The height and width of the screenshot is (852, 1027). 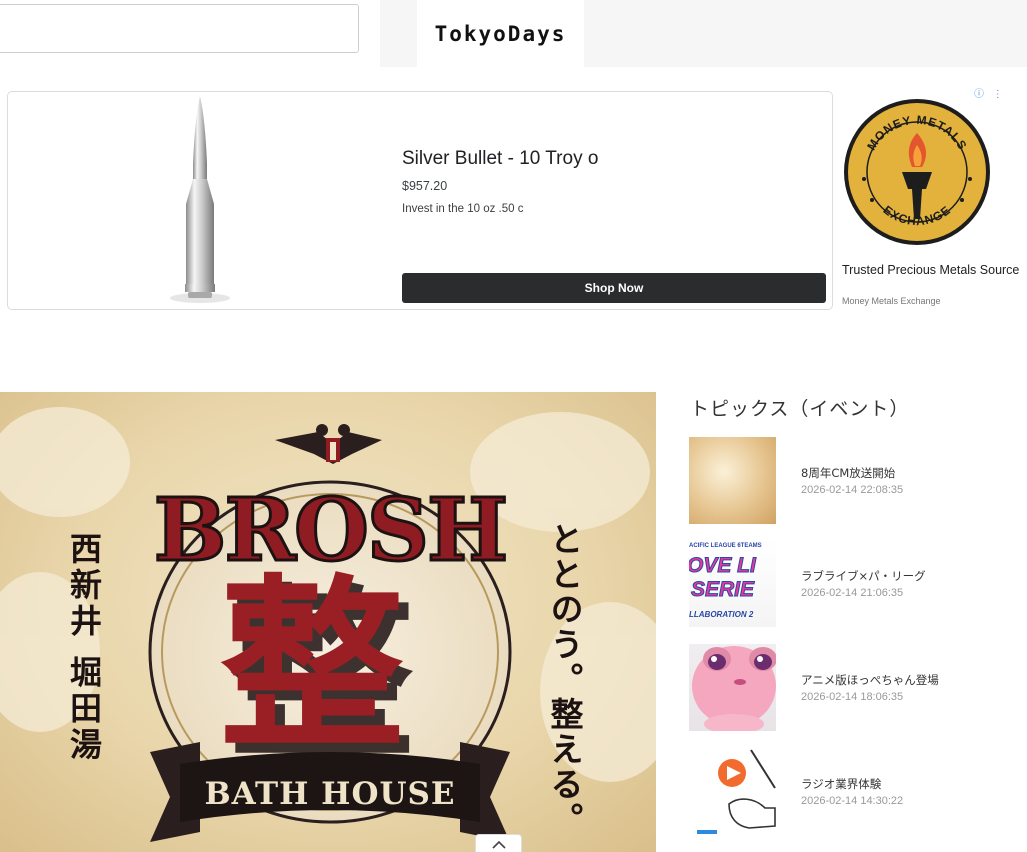 What do you see at coordinates (614, 288) in the screenshot?
I see `shop-now-button: Shop Now` at bounding box center [614, 288].